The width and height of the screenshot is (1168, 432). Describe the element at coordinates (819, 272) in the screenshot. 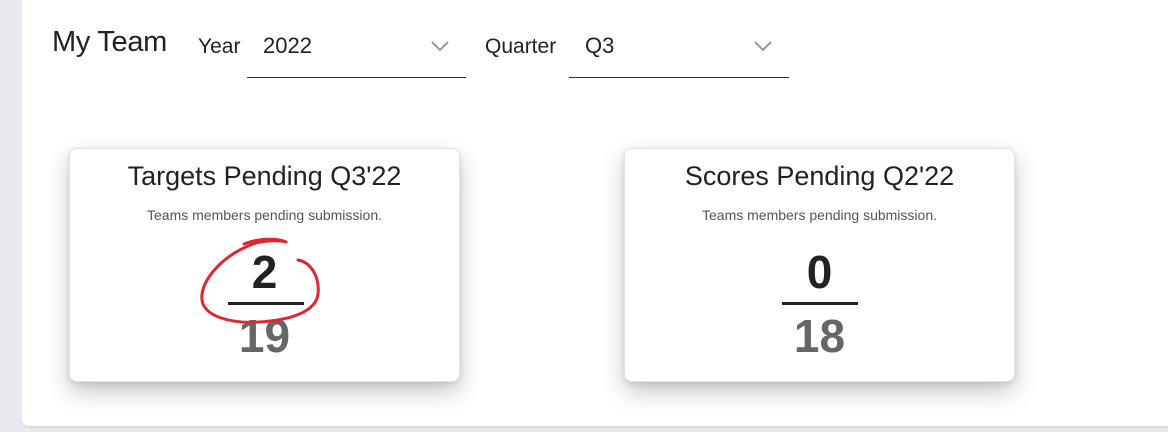

I see `pending-count: 0` at that location.